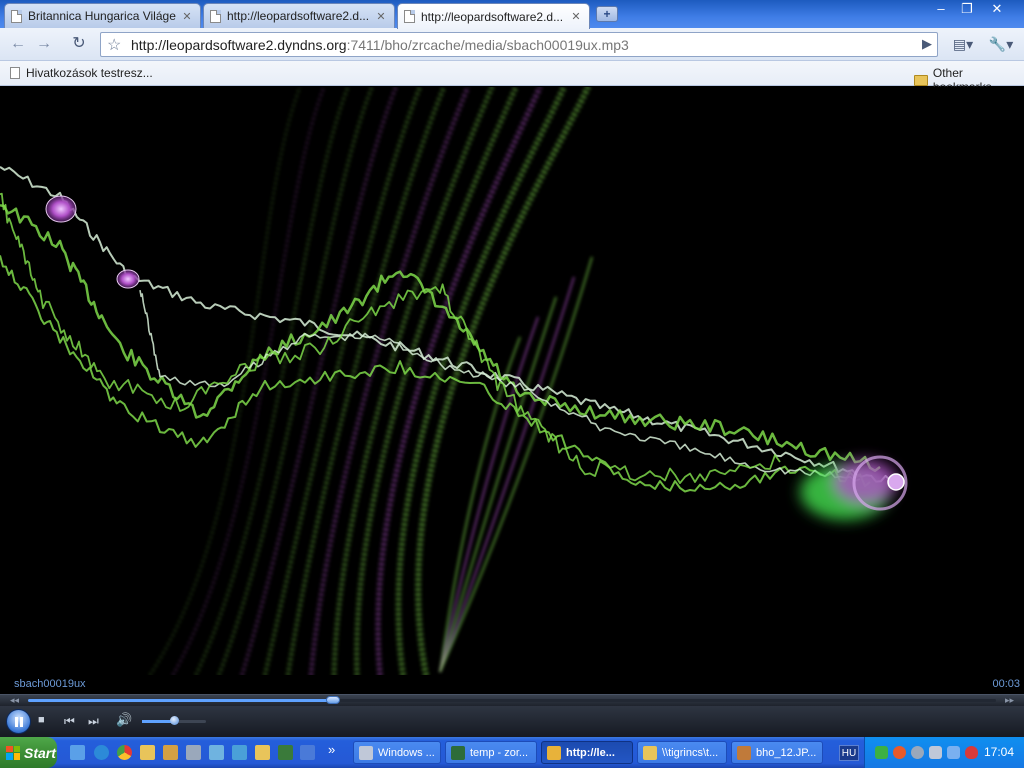 This screenshot has height=768, width=1024. What do you see at coordinates (332, 700) in the screenshot?
I see `seek-thumb` at bounding box center [332, 700].